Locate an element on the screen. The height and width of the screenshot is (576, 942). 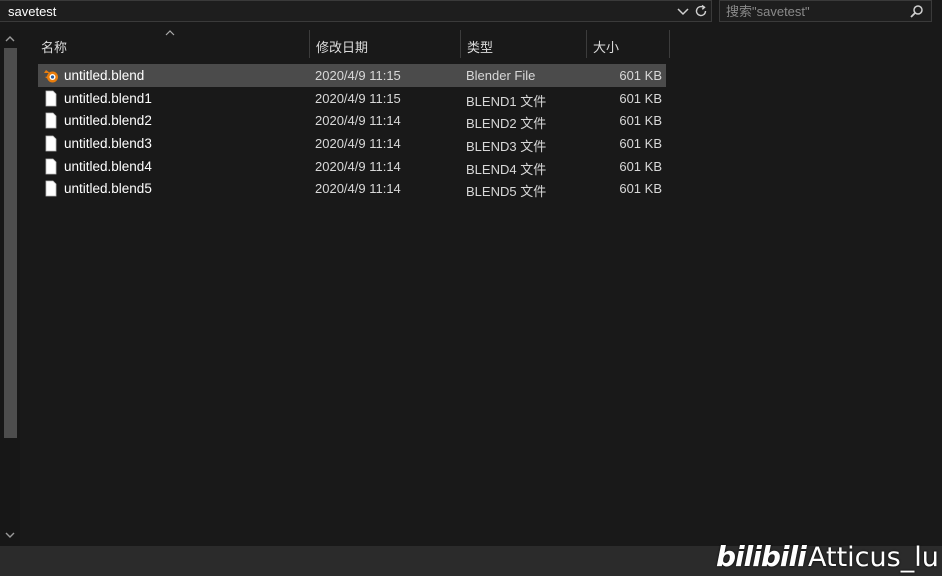
scroll-down-icon is located at coordinates (10, 535).